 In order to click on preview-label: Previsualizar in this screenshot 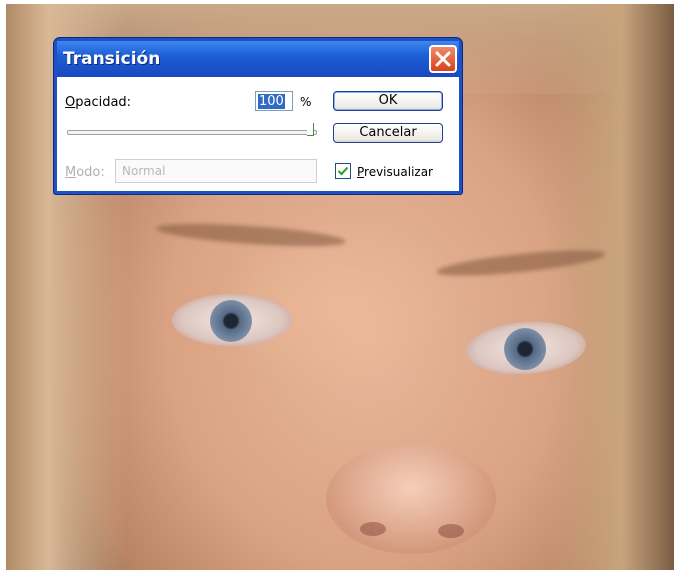, I will do `click(395, 172)`.